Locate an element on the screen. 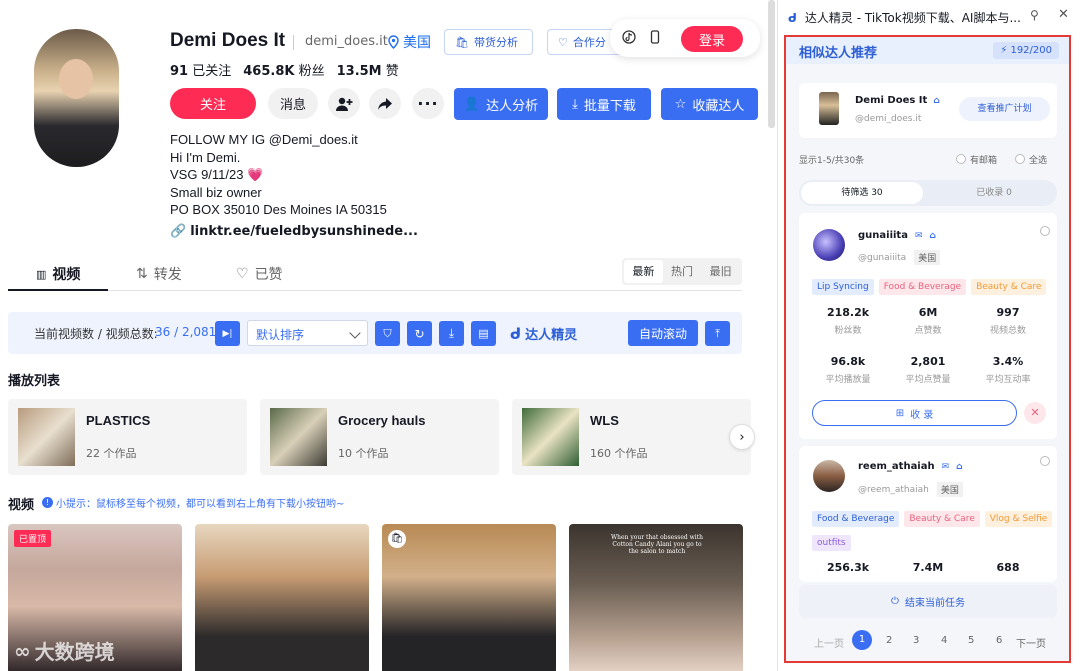  location-pin-icon is located at coordinates (393, 42).